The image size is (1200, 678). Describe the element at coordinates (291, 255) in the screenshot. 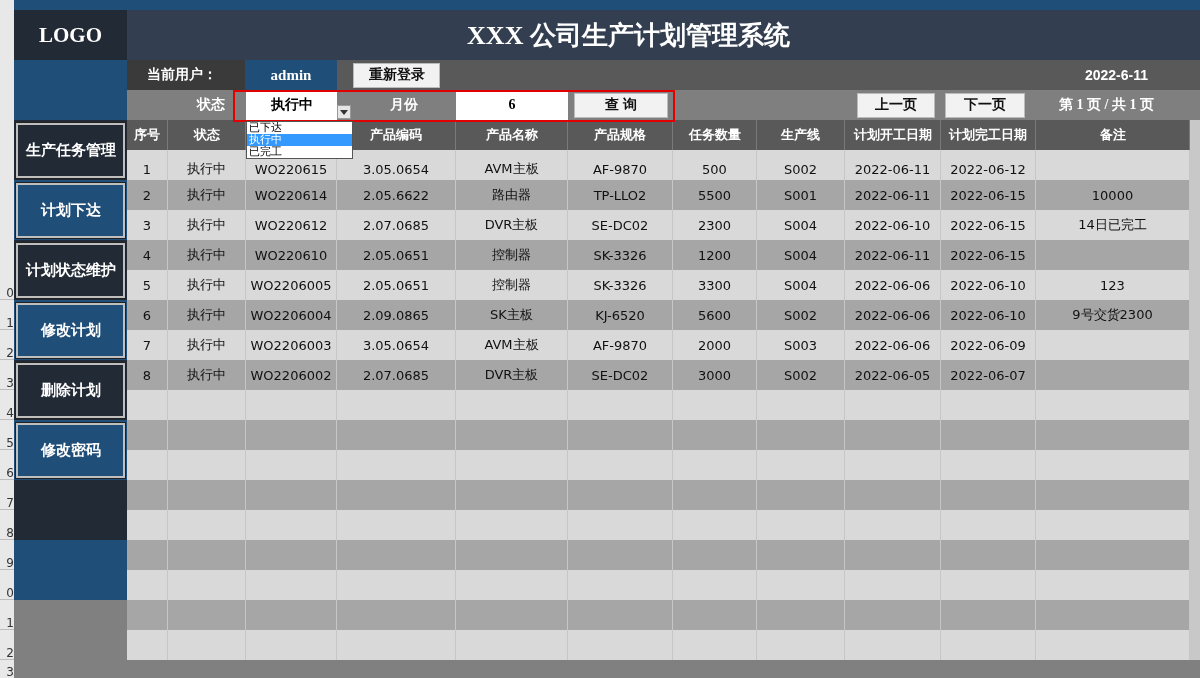

I see `table-cell: WO220610` at that location.